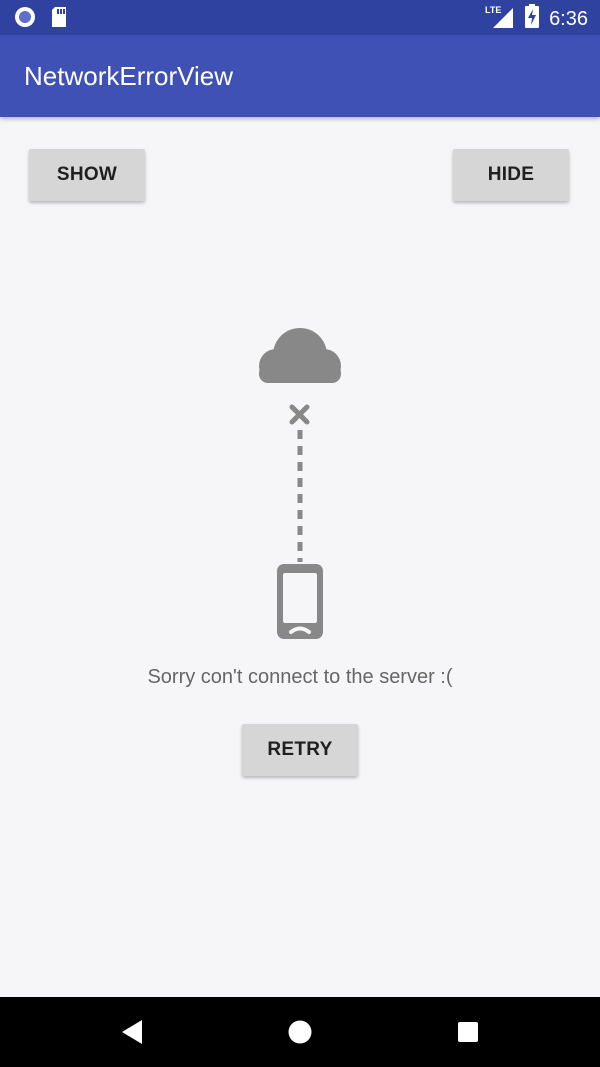 The image size is (600, 1067). Describe the element at coordinates (132, 1032) in the screenshot. I see `back-icon` at that location.